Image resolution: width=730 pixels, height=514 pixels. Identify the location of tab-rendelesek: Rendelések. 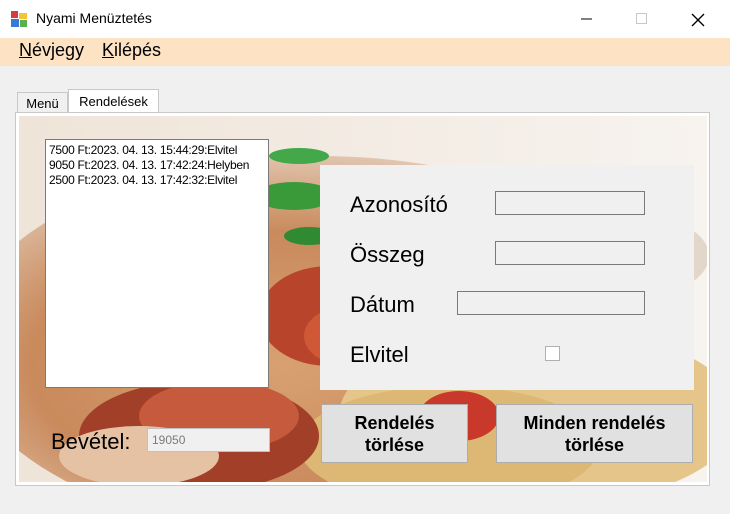
(113, 101).